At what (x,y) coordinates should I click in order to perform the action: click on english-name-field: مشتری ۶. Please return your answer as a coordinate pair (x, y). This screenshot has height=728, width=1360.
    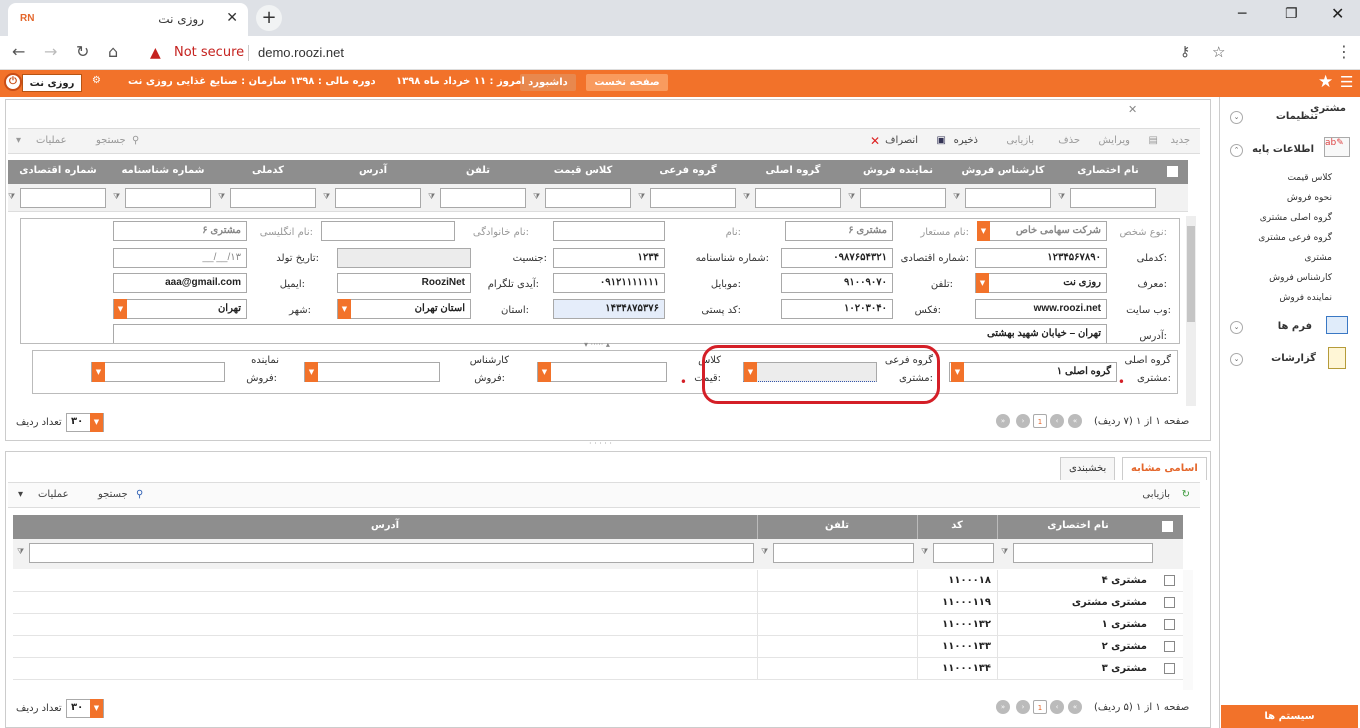
    Looking at the image, I should click on (180, 231).